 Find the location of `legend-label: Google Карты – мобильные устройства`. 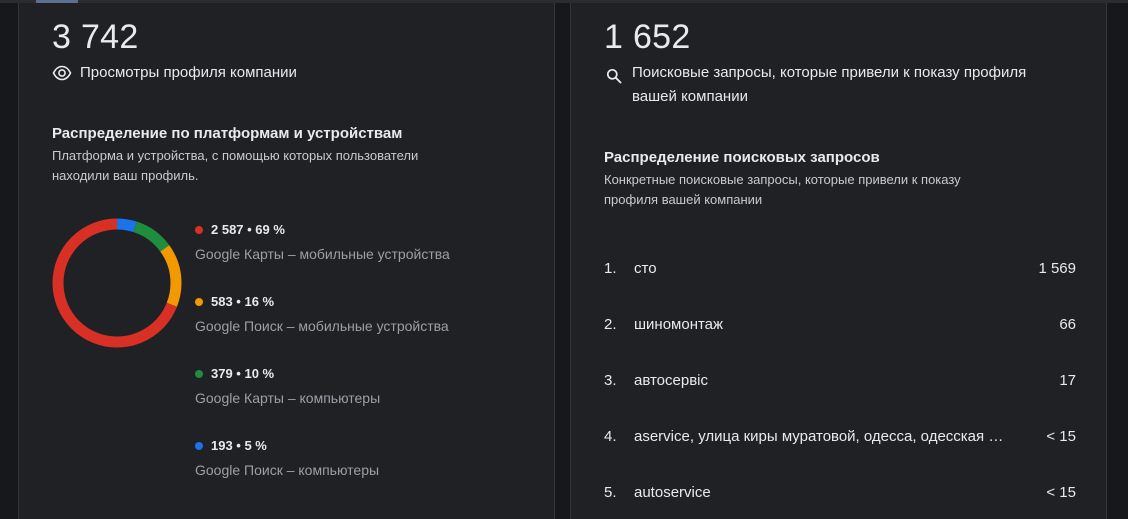

legend-label: Google Карты – мобильные устройства is located at coordinates (322, 254).